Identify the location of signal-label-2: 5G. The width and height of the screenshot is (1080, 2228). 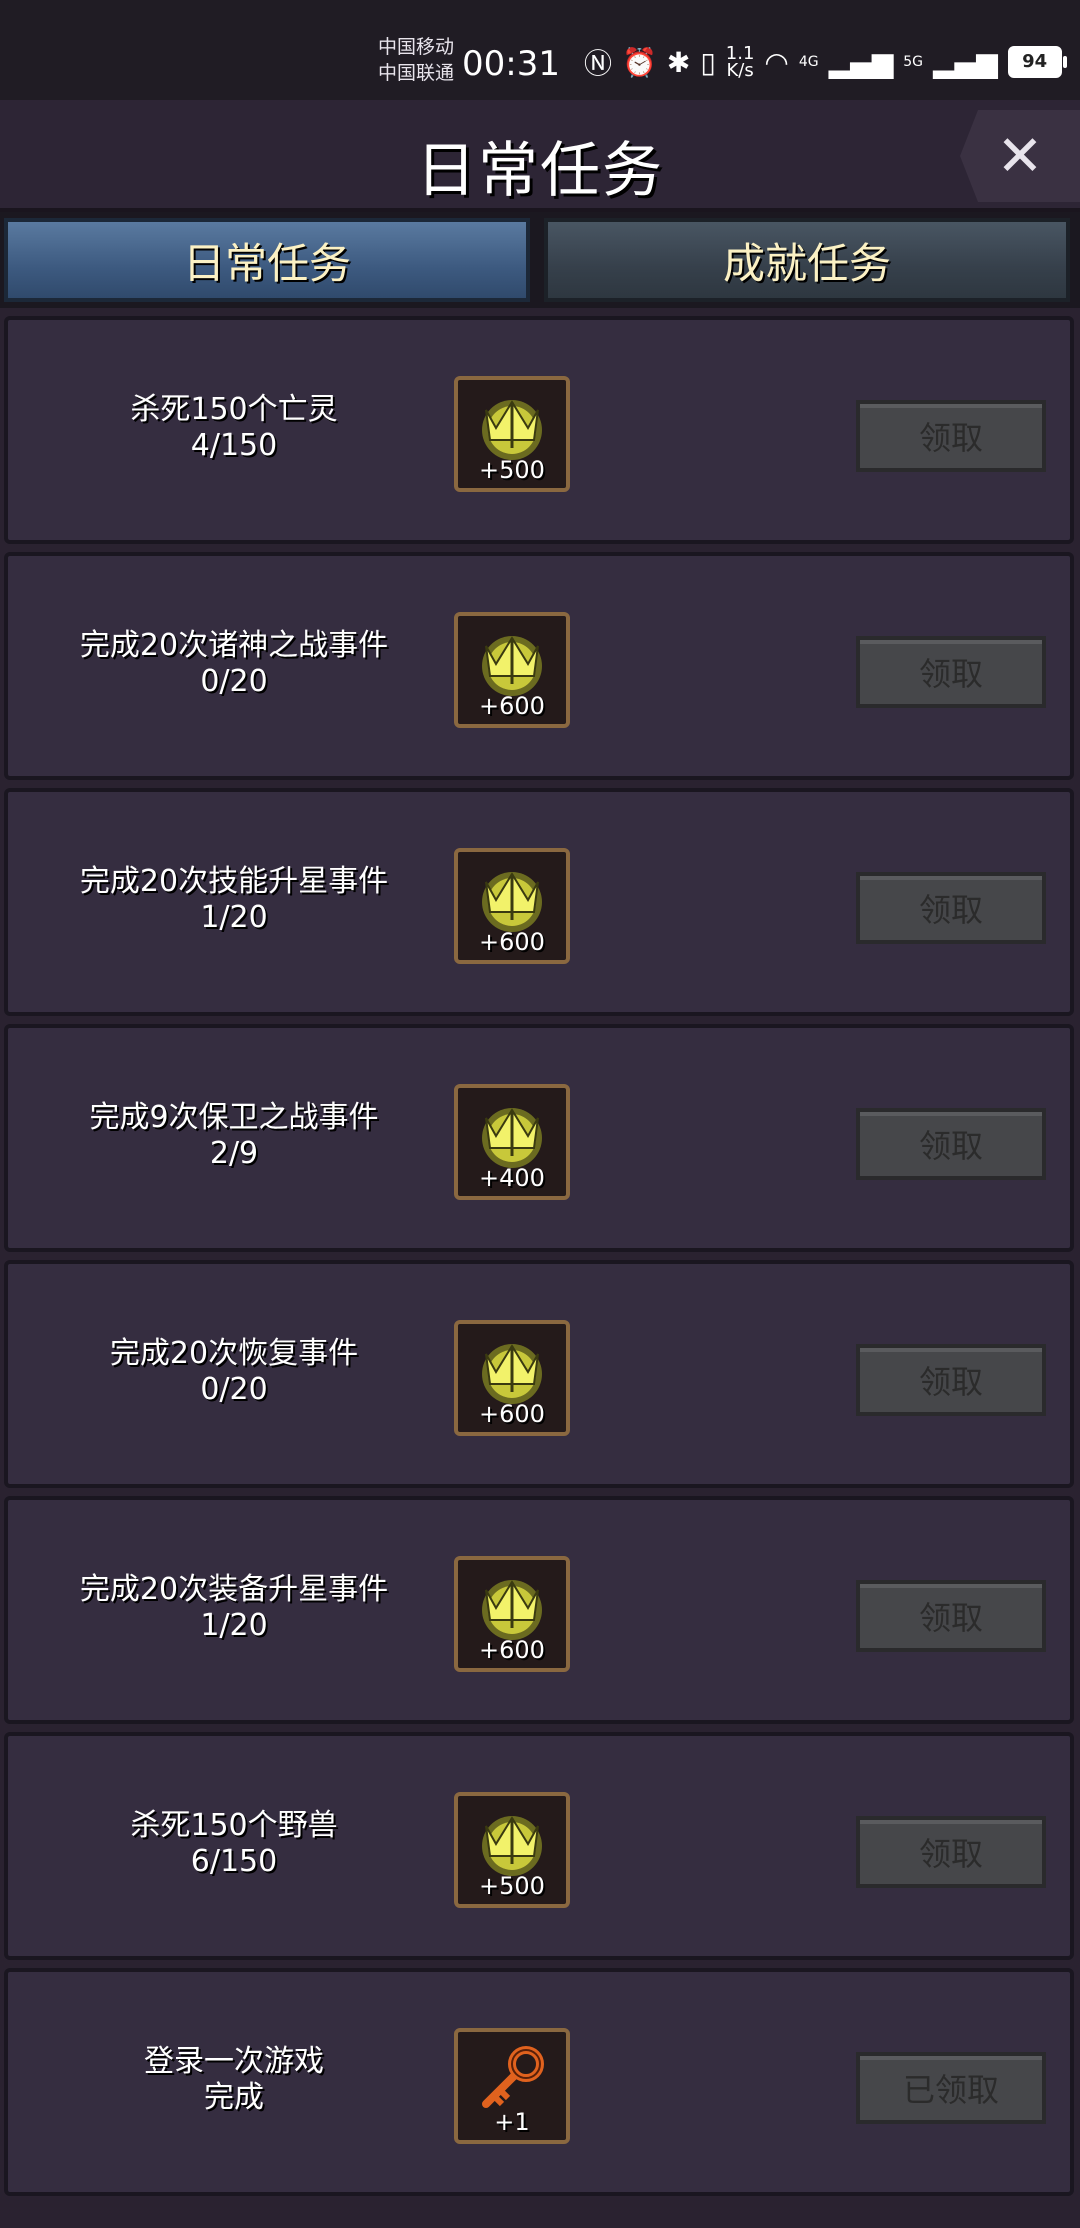
(913, 62).